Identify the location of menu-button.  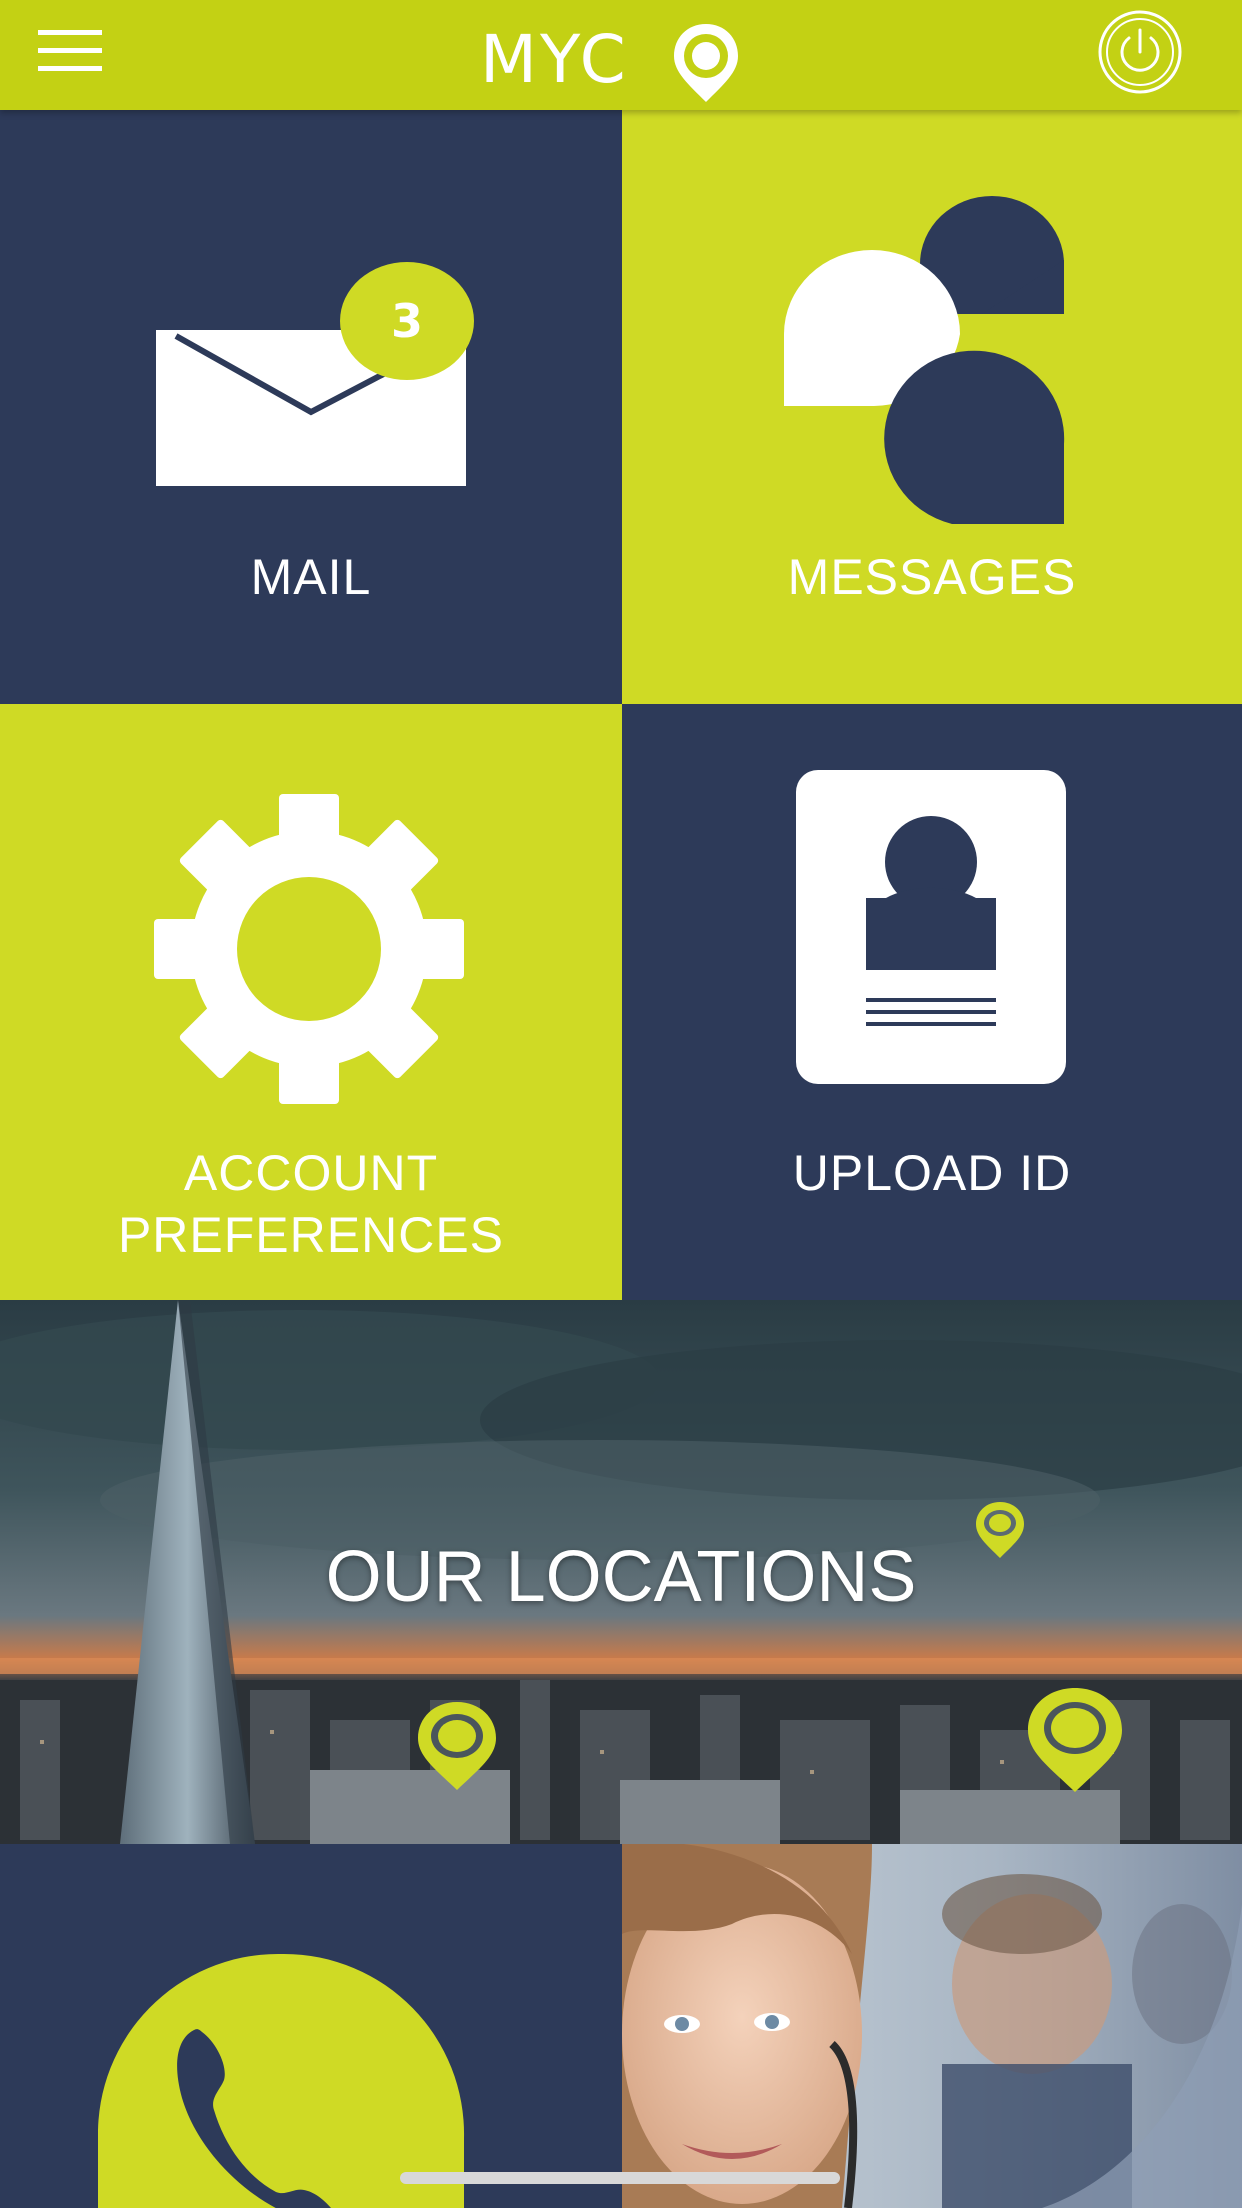
(73, 53).